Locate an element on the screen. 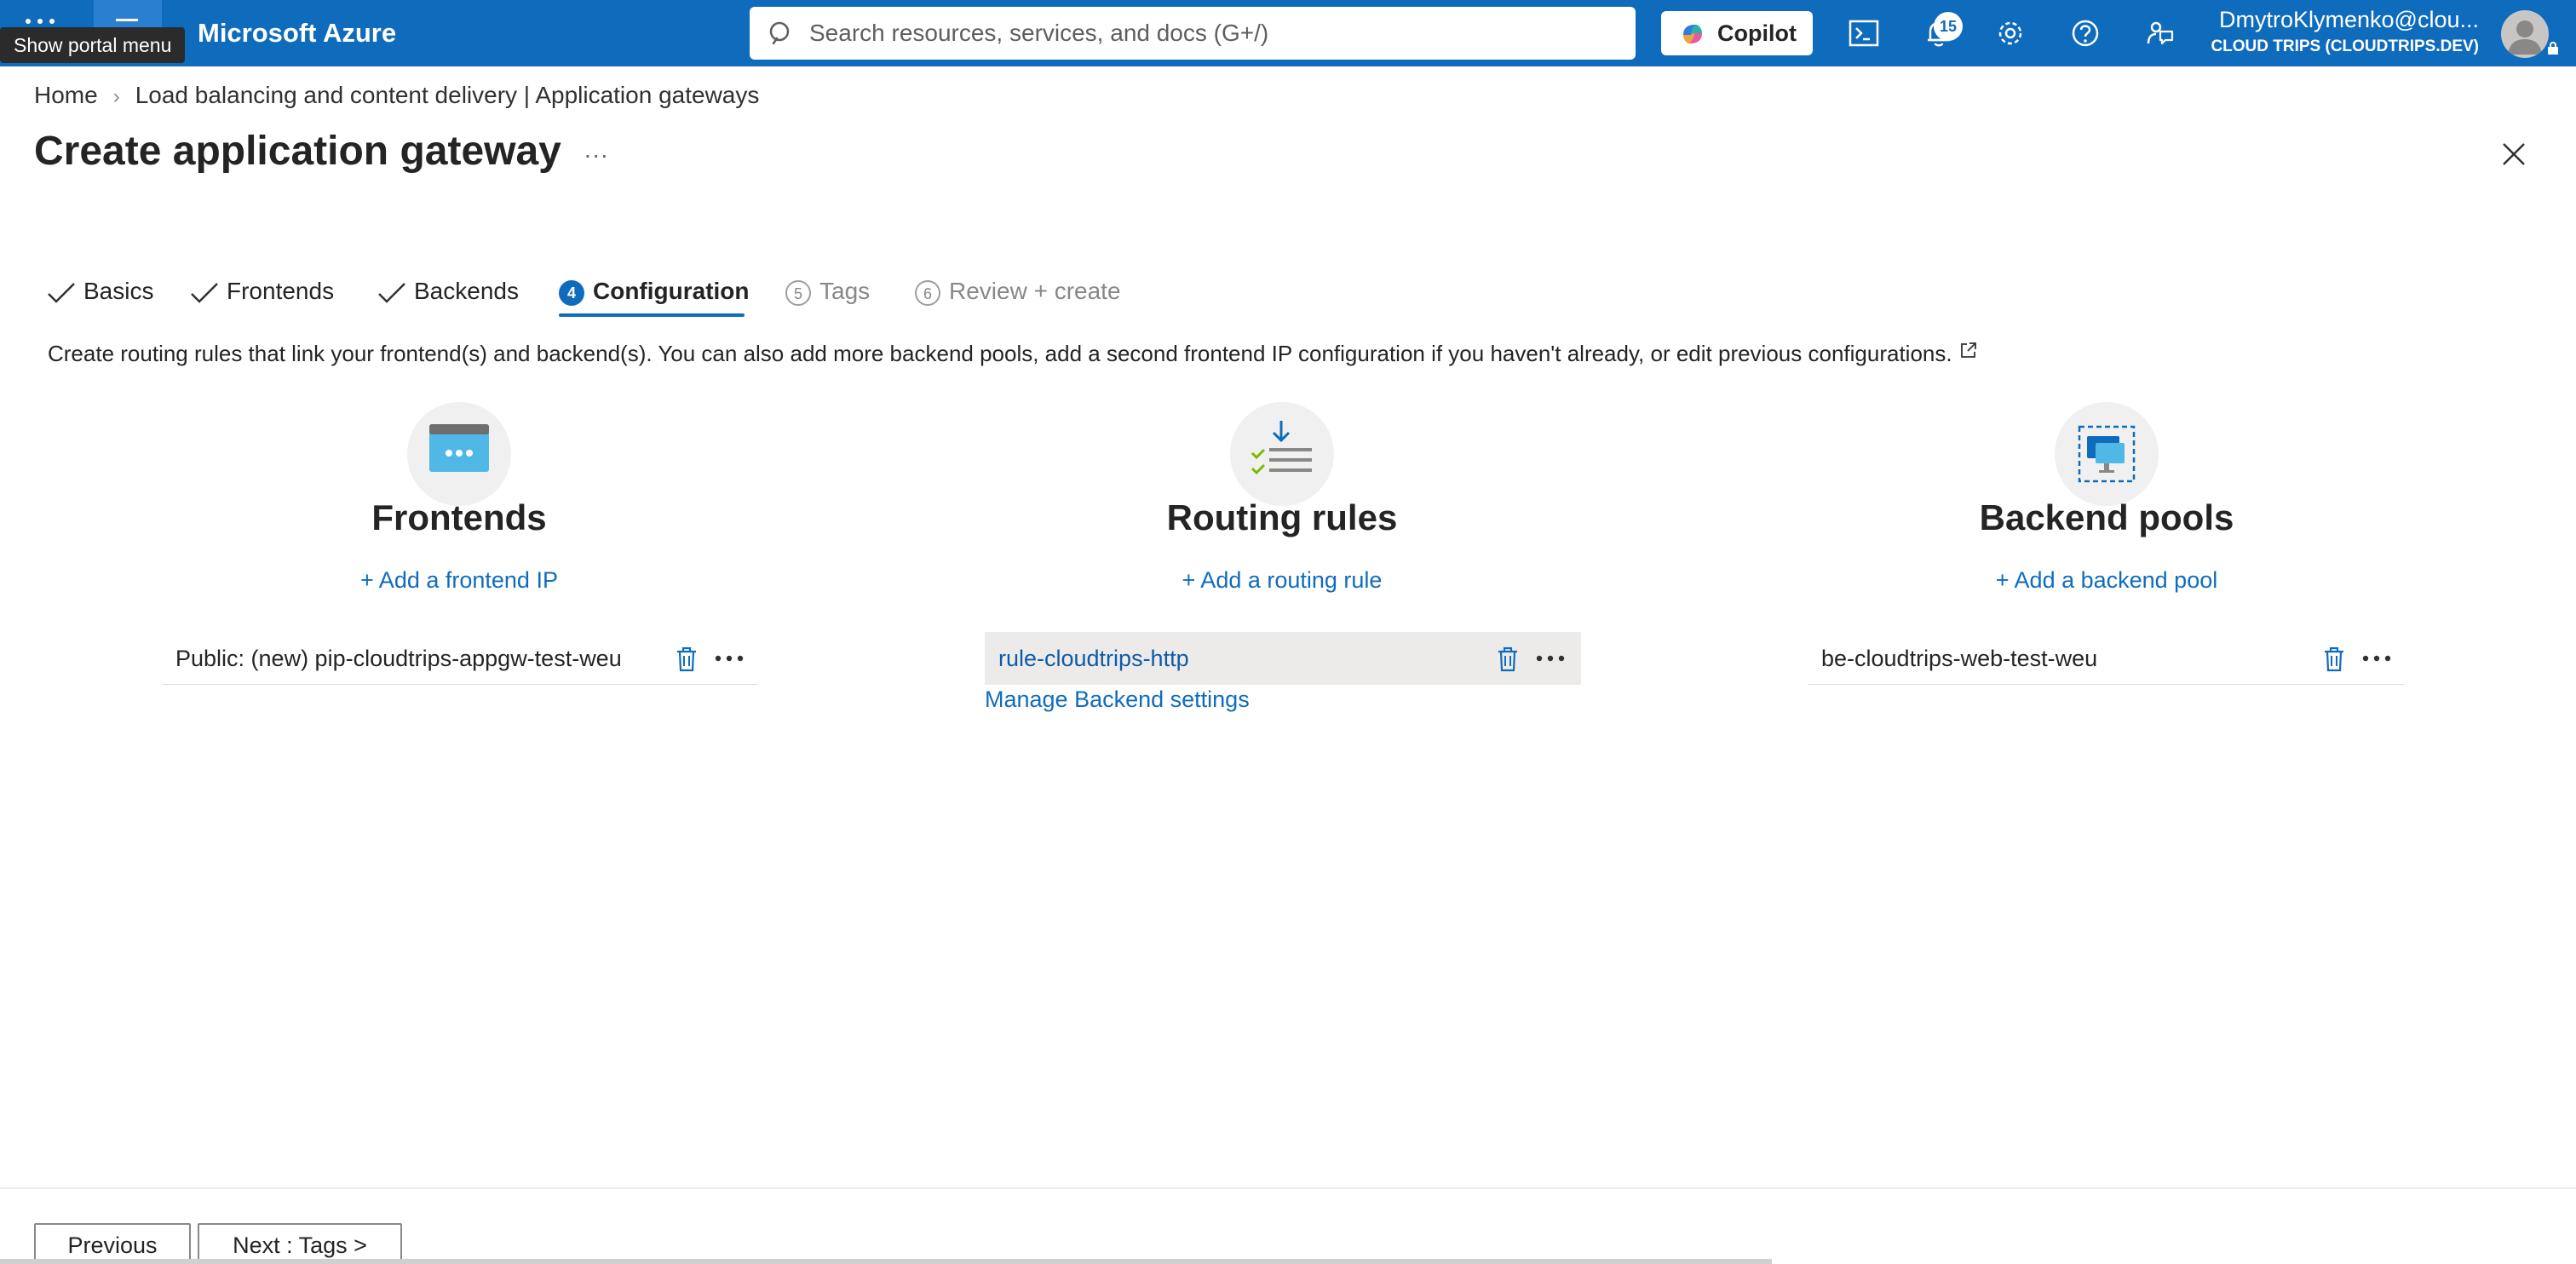  routing-rule-item: rule-cloudtrips-http is located at coordinates (1283, 658).